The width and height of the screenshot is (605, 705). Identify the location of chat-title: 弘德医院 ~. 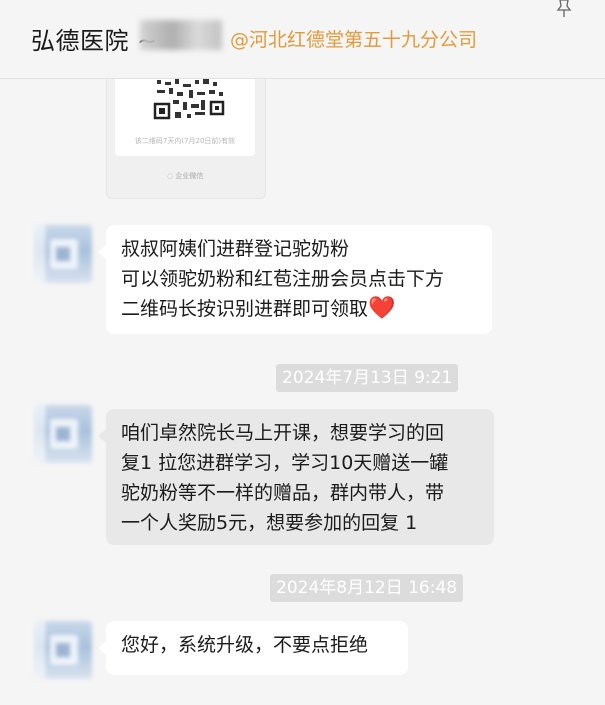
(94, 38).